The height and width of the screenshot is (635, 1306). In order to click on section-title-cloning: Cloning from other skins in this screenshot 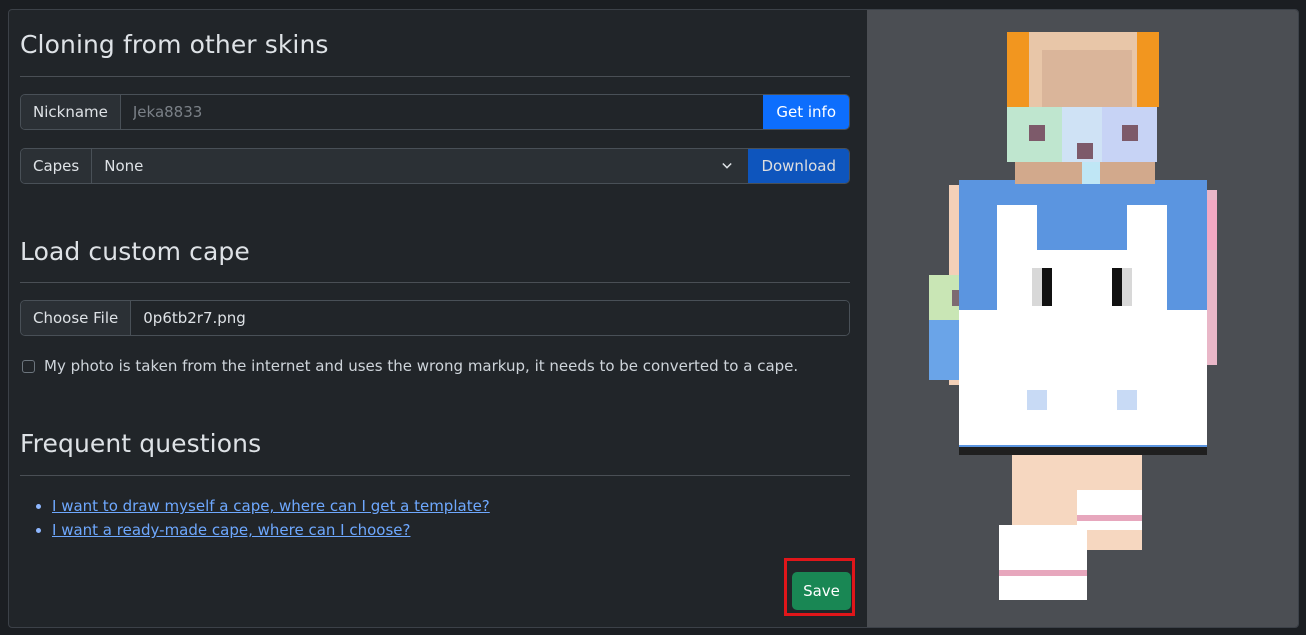, I will do `click(174, 44)`.